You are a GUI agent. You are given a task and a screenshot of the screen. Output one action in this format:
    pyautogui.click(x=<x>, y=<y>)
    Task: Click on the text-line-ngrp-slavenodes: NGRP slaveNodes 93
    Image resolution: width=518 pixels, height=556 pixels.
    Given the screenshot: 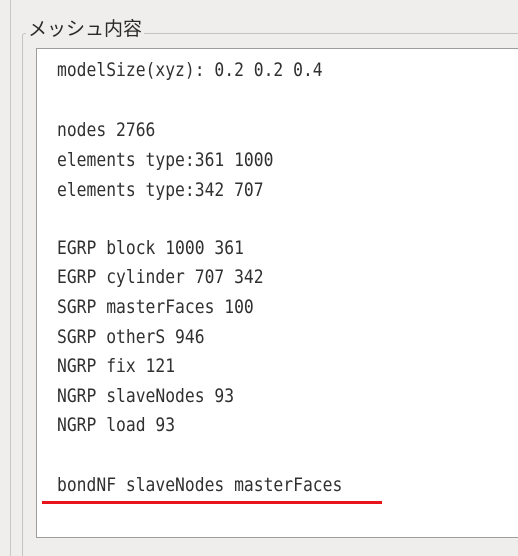 What is the action you would take?
    pyautogui.click(x=146, y=396)
    